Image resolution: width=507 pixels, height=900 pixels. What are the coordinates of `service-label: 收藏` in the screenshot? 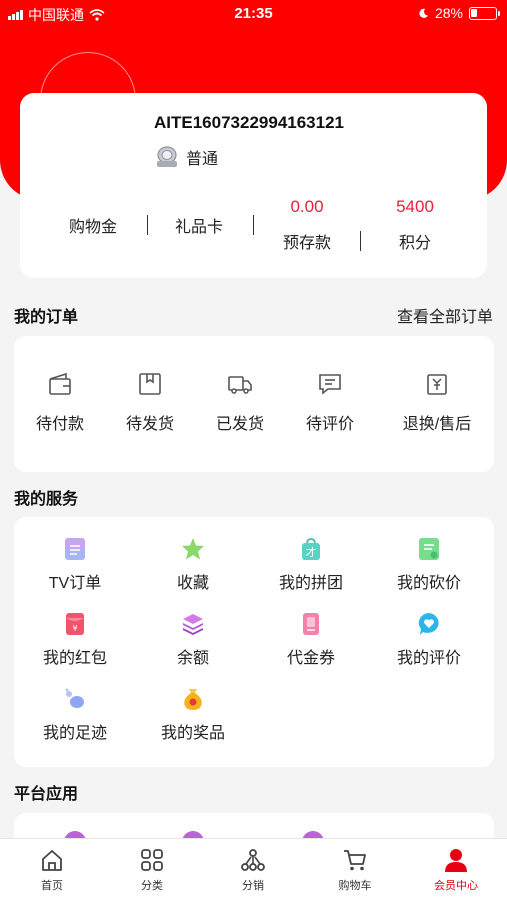 It's located at (192, 583).